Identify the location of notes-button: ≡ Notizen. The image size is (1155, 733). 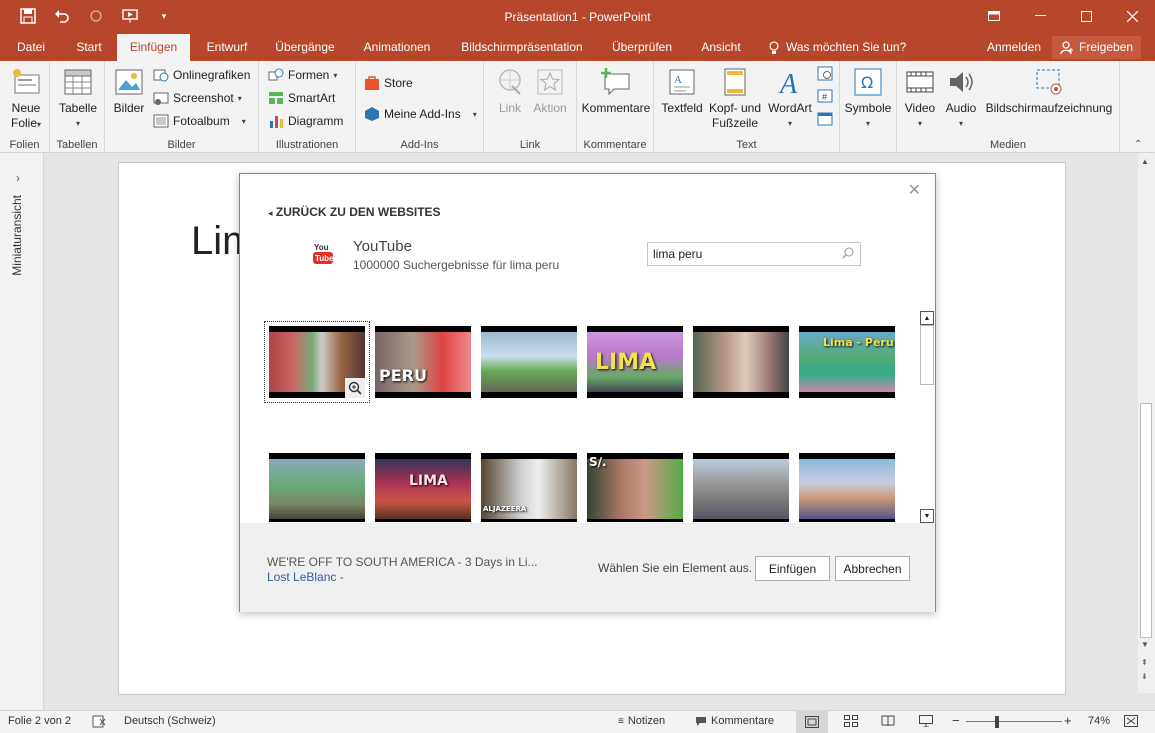
(641, 721).